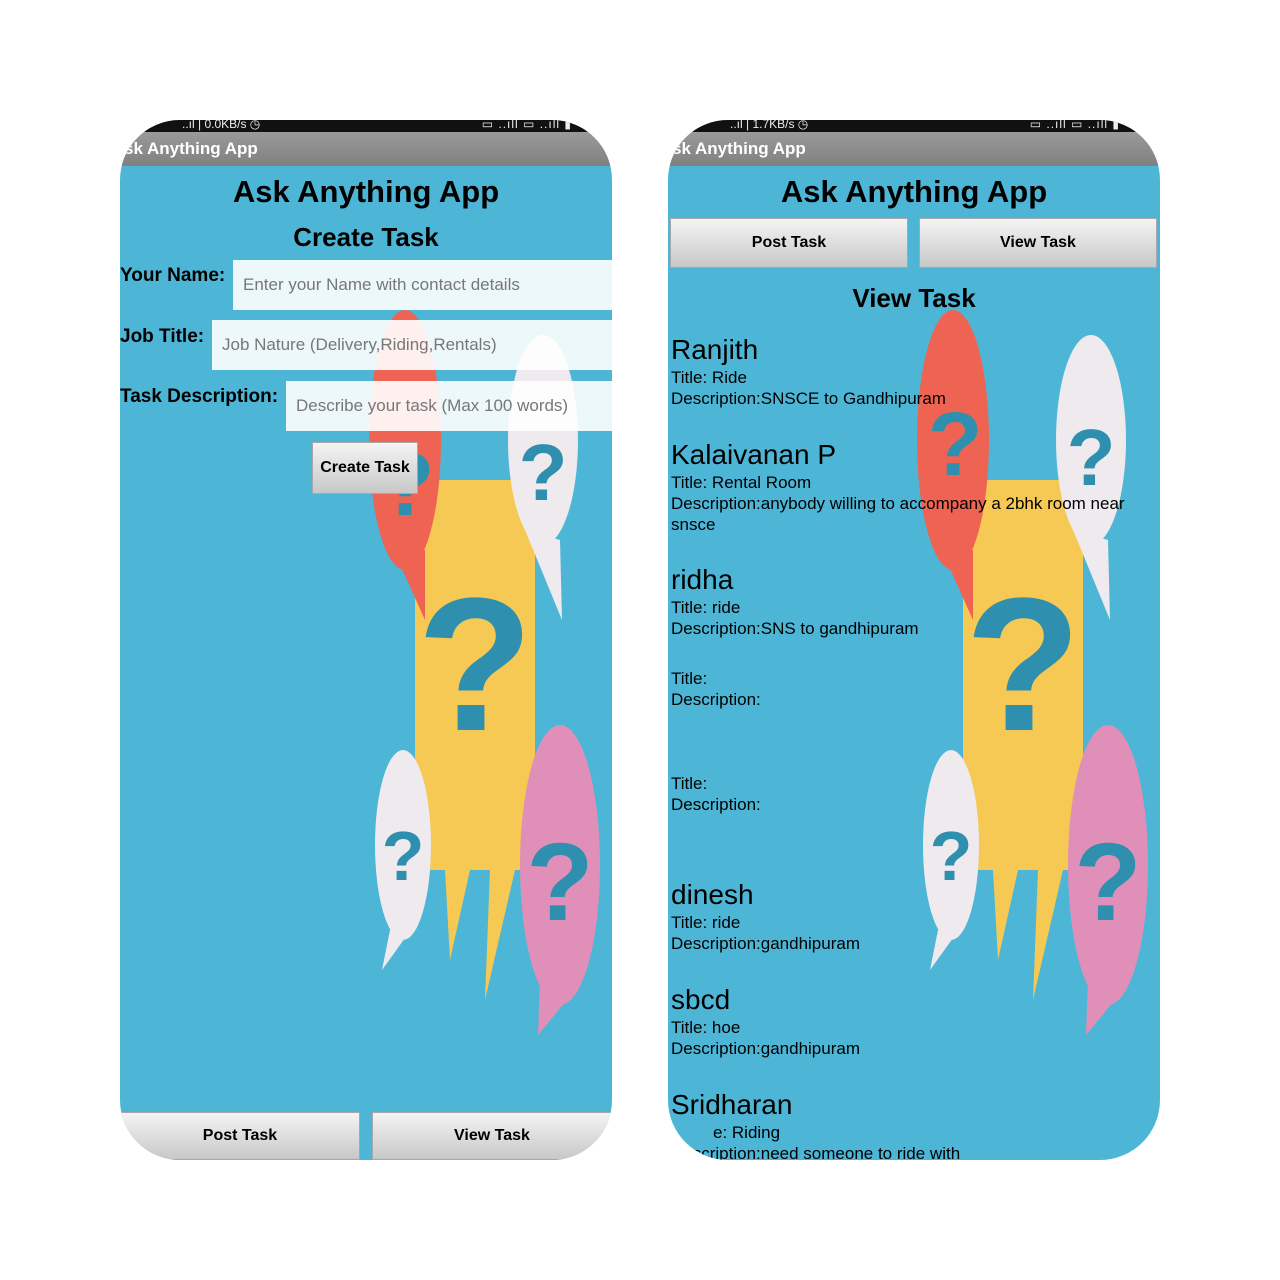 Image resolution: width=1280 pixels, height=1280 pixels. What do you see at coordinates (412, 345) in the screenshot?
I see `job-title-input` at bounding box center [412, 345].